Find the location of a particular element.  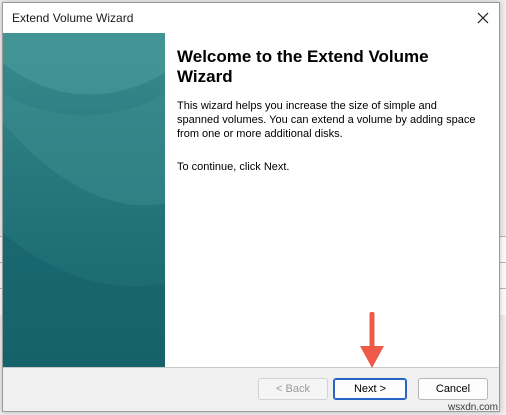

red-arrow-icon is located at coordinates (372, 340).